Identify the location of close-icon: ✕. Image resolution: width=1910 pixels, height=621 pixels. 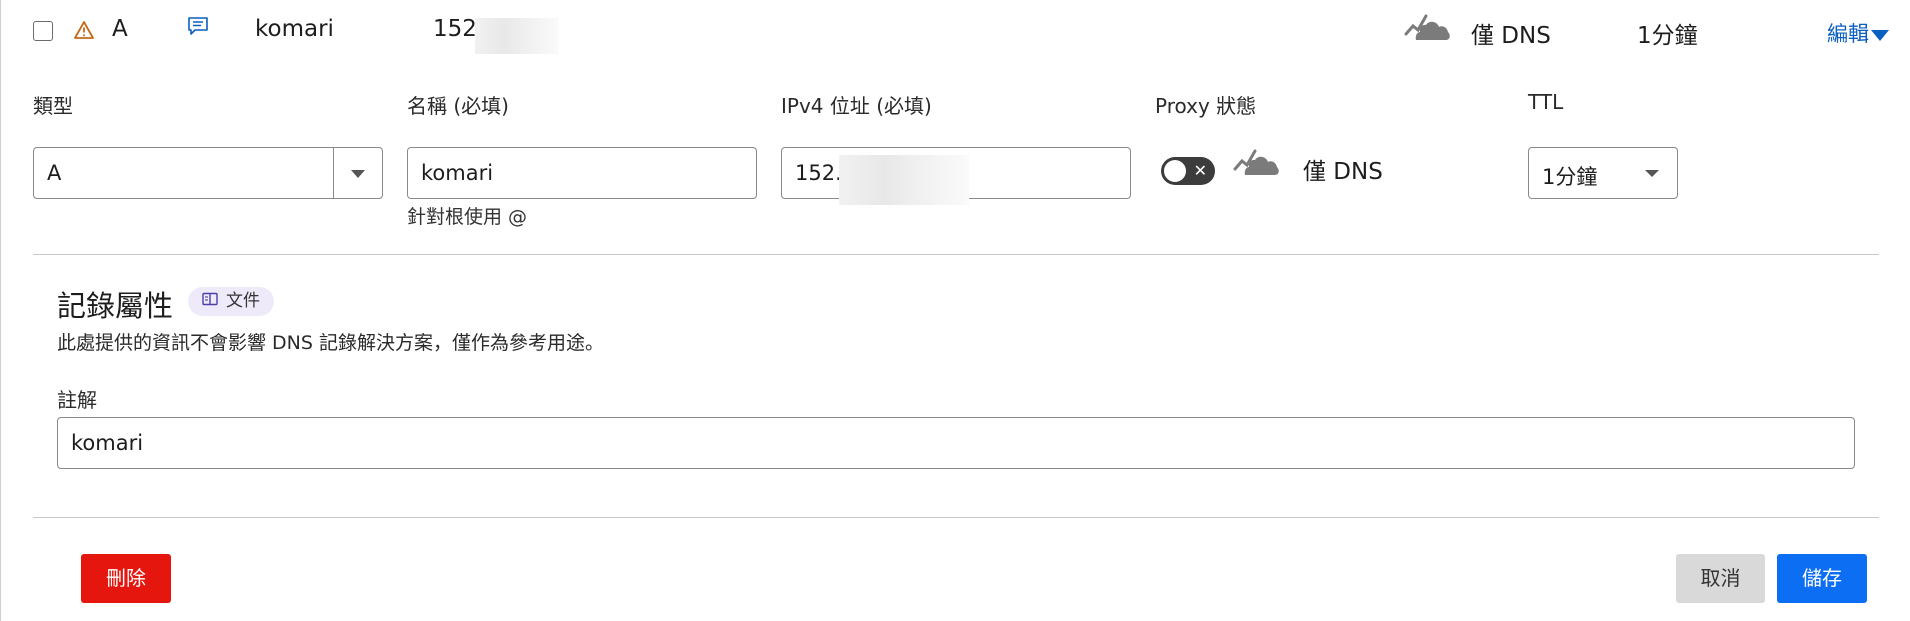
(1200, 170).